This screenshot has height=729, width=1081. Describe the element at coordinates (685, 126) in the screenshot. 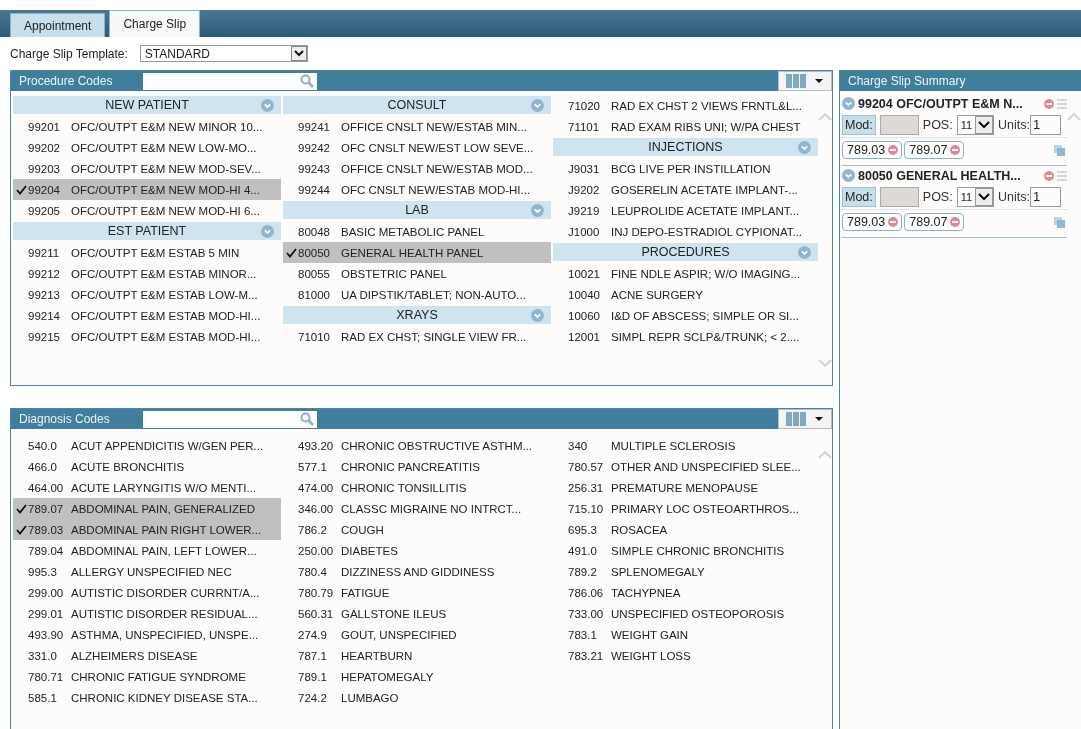

I see `code-row: 71101 RAD EXAM RIBS UNI; W/PA CHEST` at that location.